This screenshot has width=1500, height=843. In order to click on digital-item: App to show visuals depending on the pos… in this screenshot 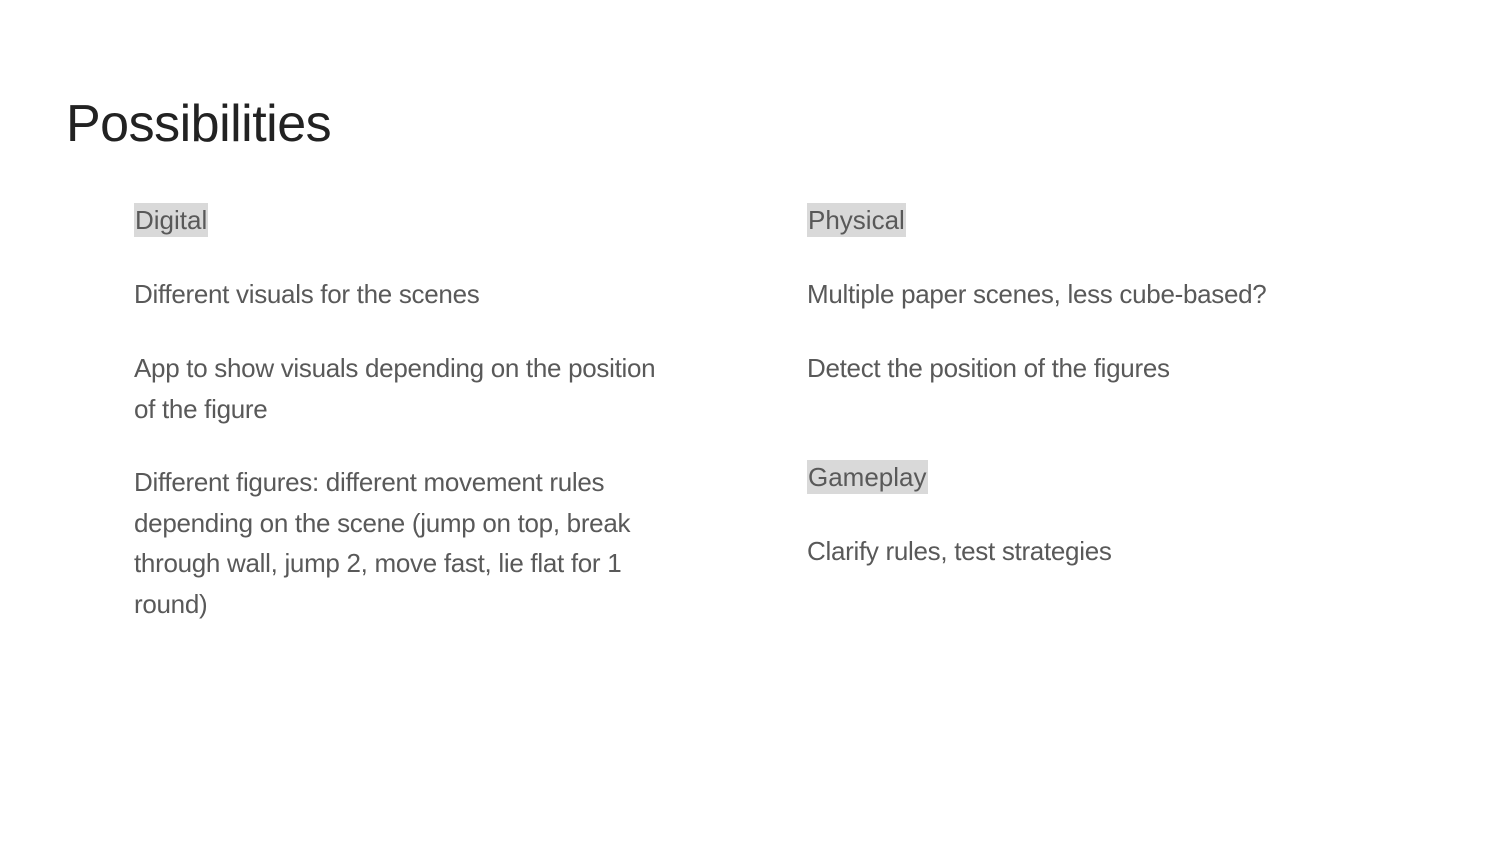, I will do `click(395, 388)`.